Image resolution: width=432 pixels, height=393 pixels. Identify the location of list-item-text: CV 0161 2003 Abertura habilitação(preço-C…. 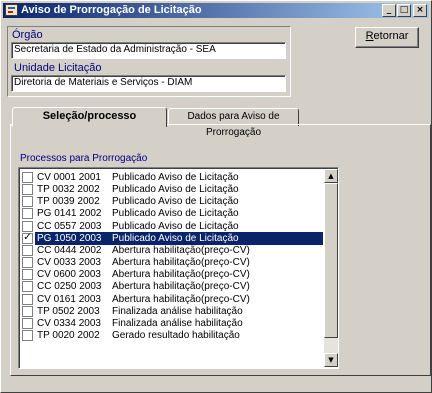
(143, 299).